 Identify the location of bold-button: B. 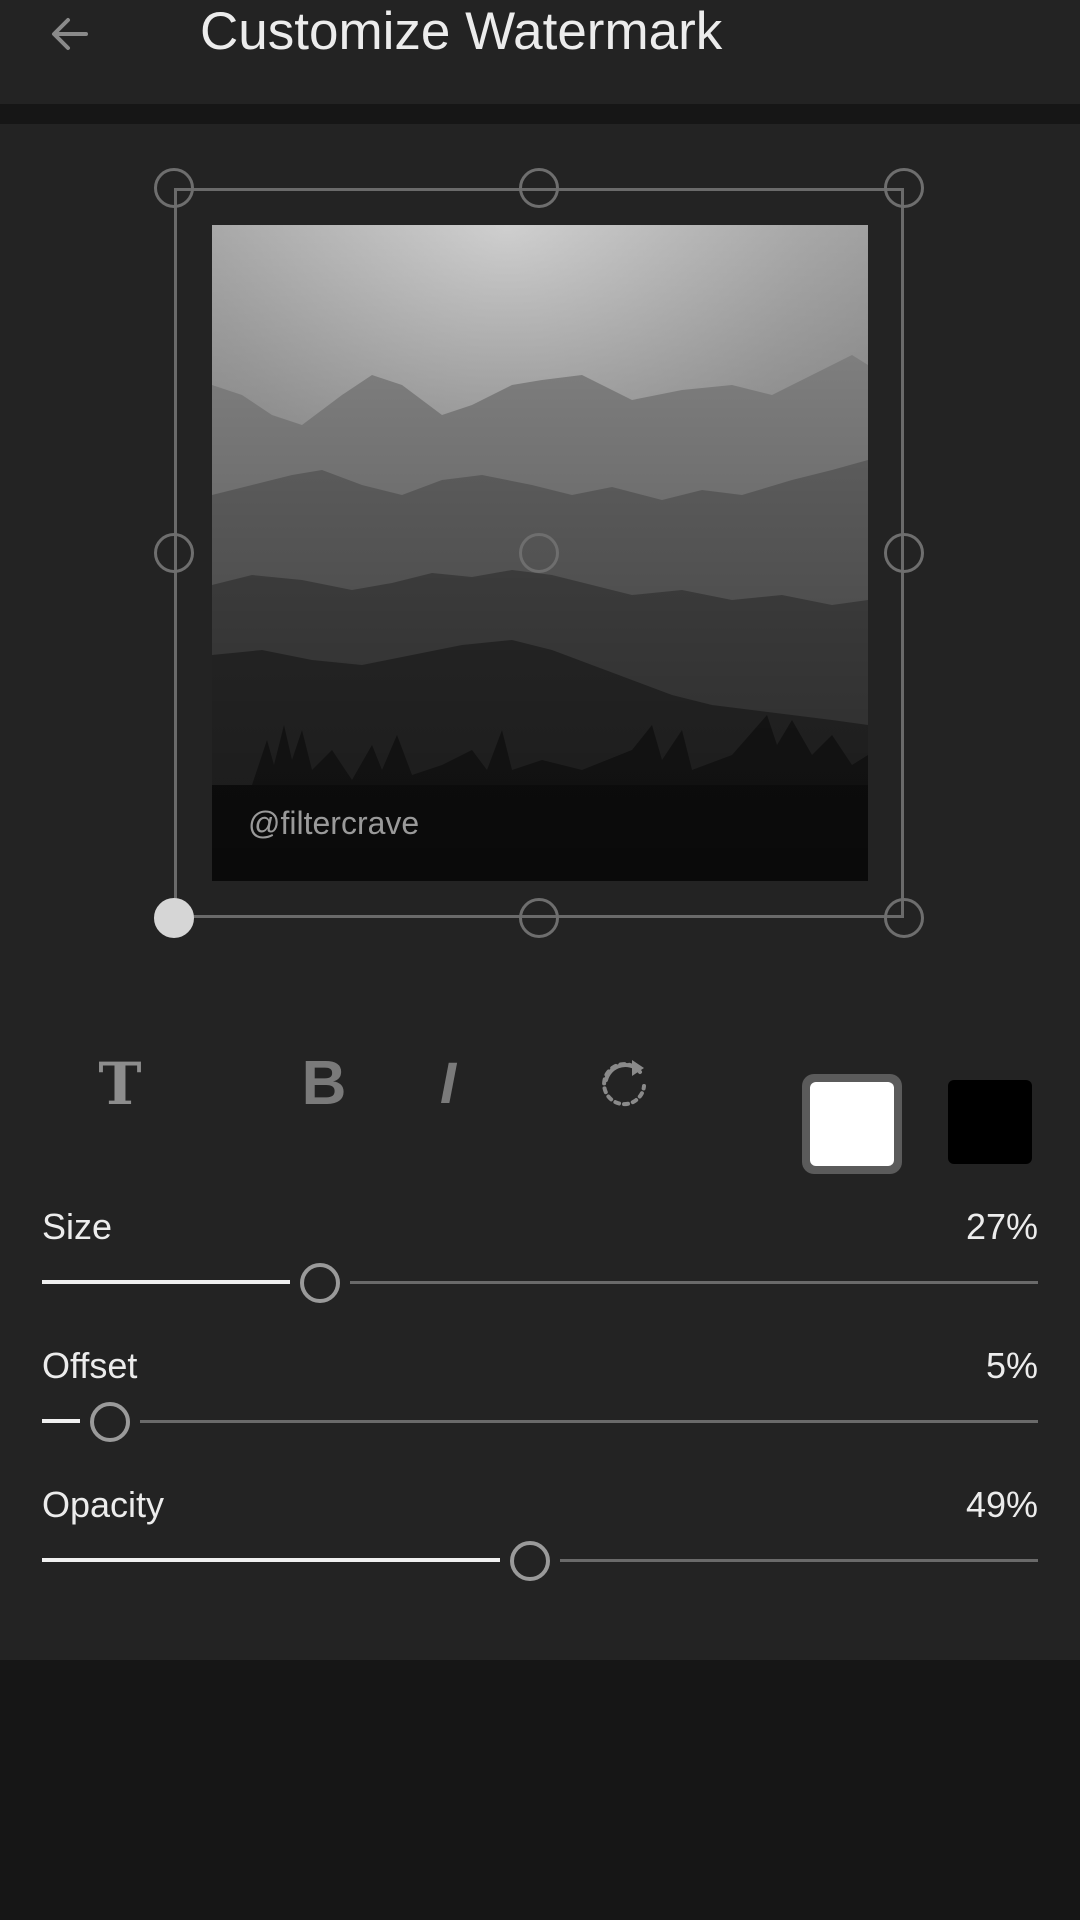
(324, 1084).